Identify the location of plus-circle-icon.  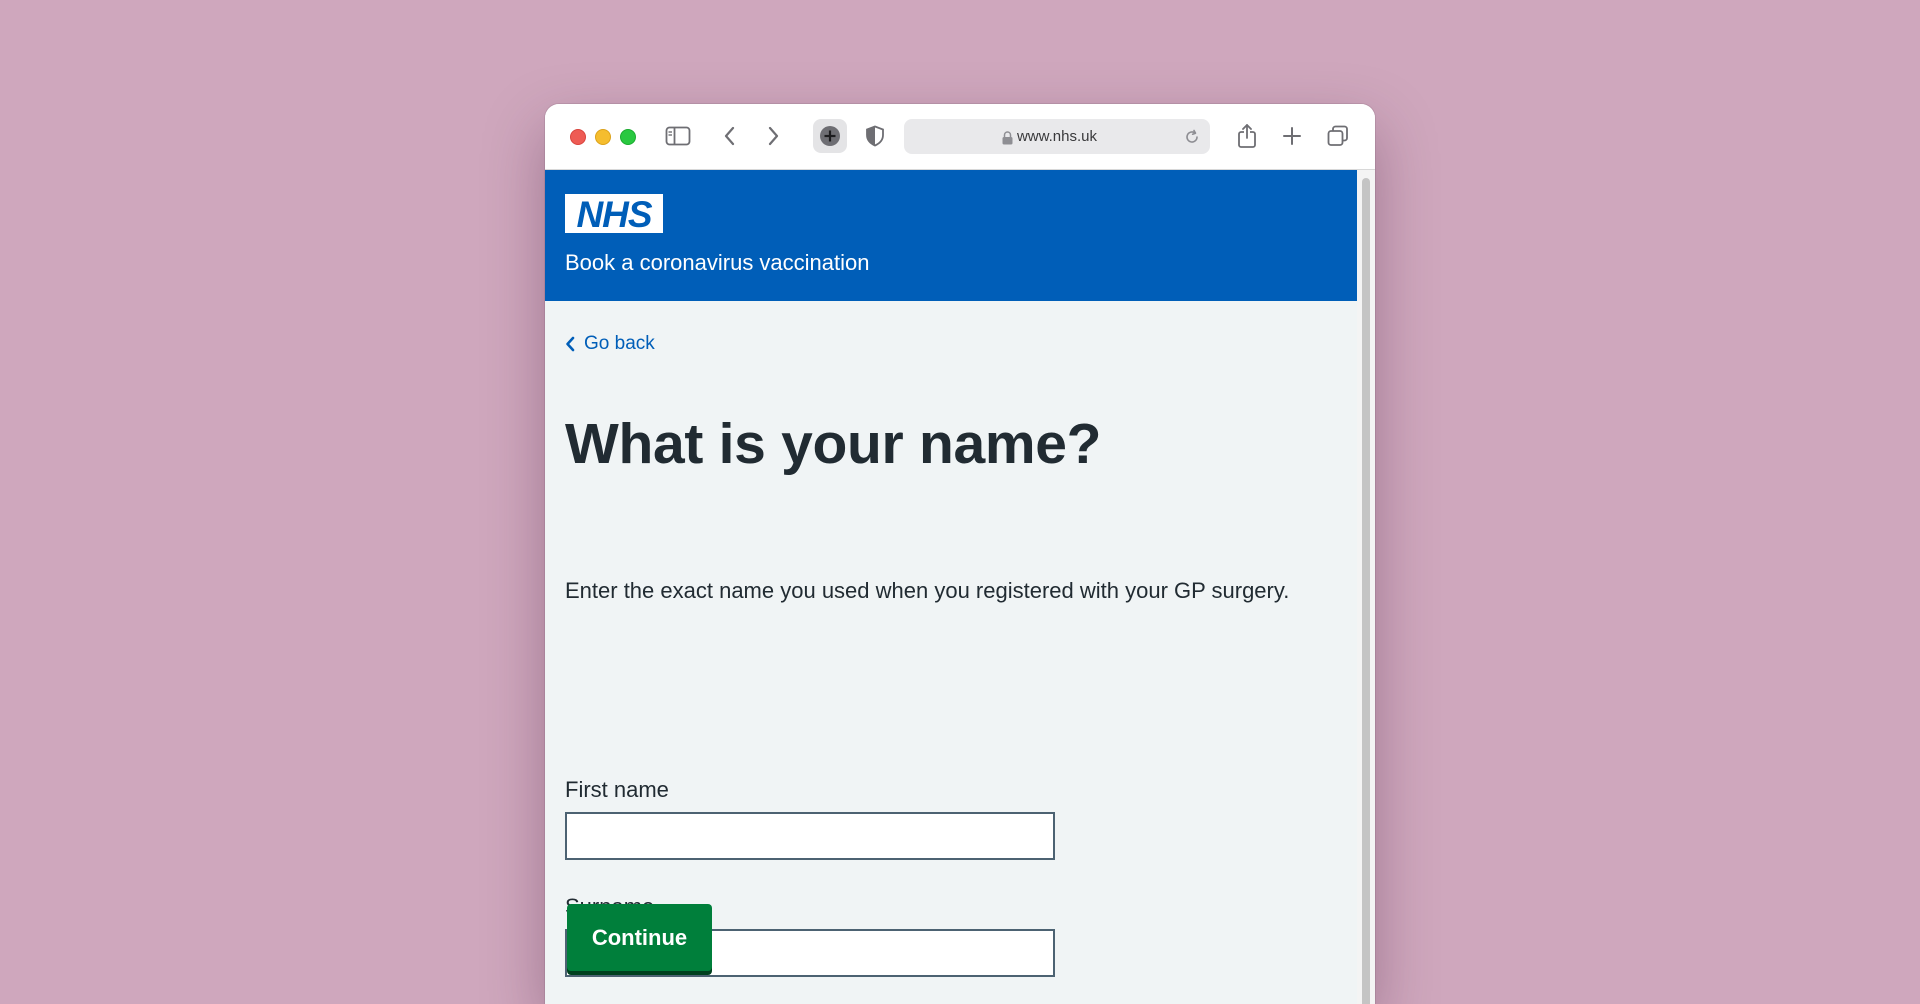
(830, 136).